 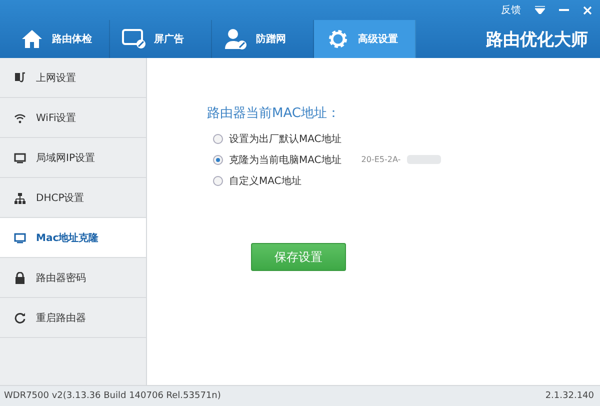 What do you see at coordinates (274, 113) in the screenshot?
I see `section-heading: 路由器当前MAC地址：` at bounding box center [274, 113].